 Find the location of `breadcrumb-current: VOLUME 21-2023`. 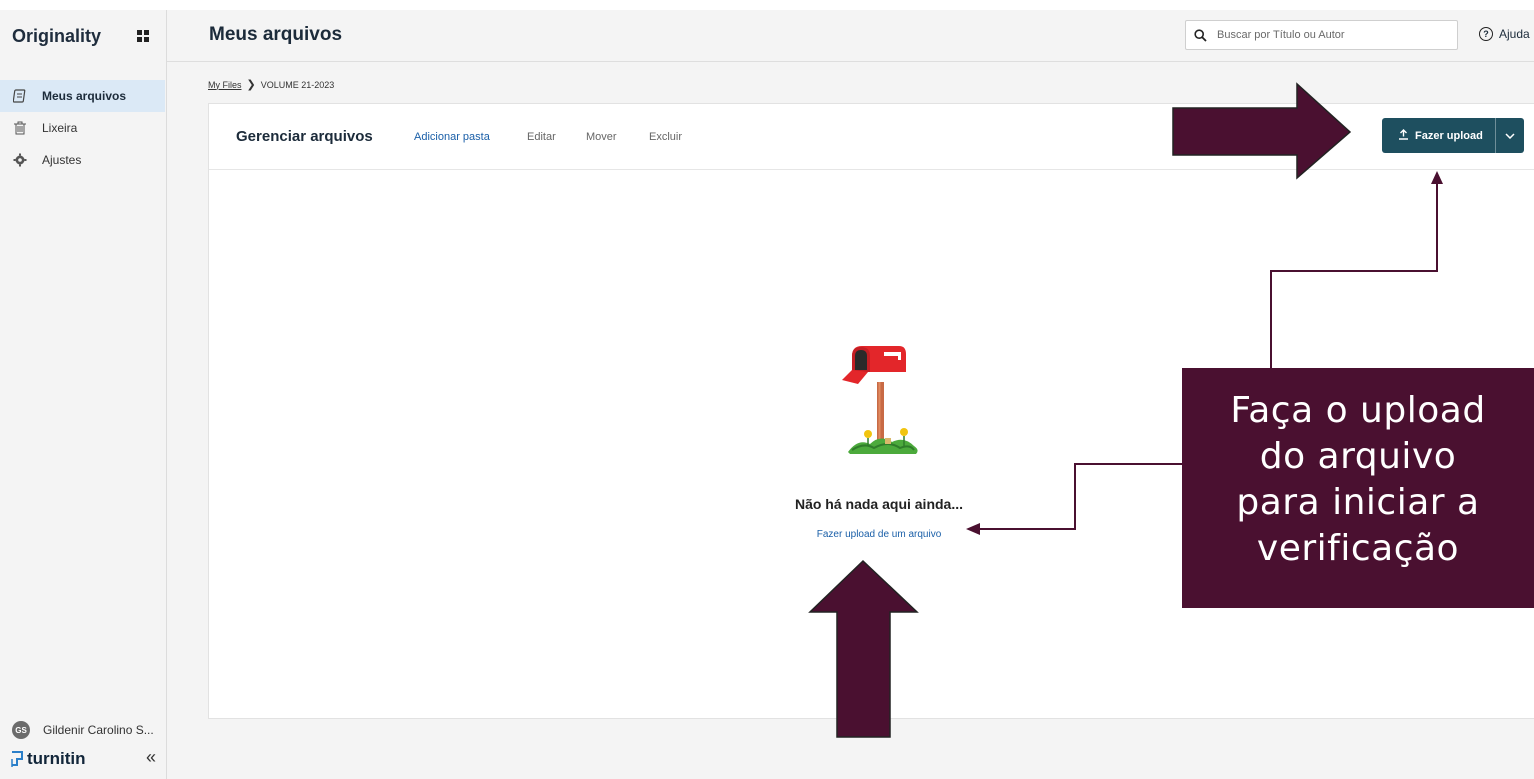

breadcrumb-current: VOLUME 21-2023 is located at coordinates (297, 84).